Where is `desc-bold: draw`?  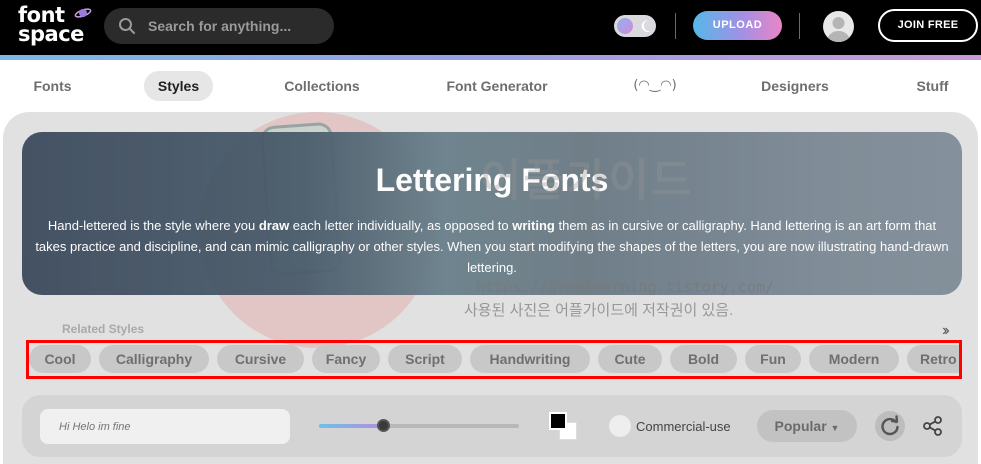
desc-bold: draw is located at coordinates (274, 225).